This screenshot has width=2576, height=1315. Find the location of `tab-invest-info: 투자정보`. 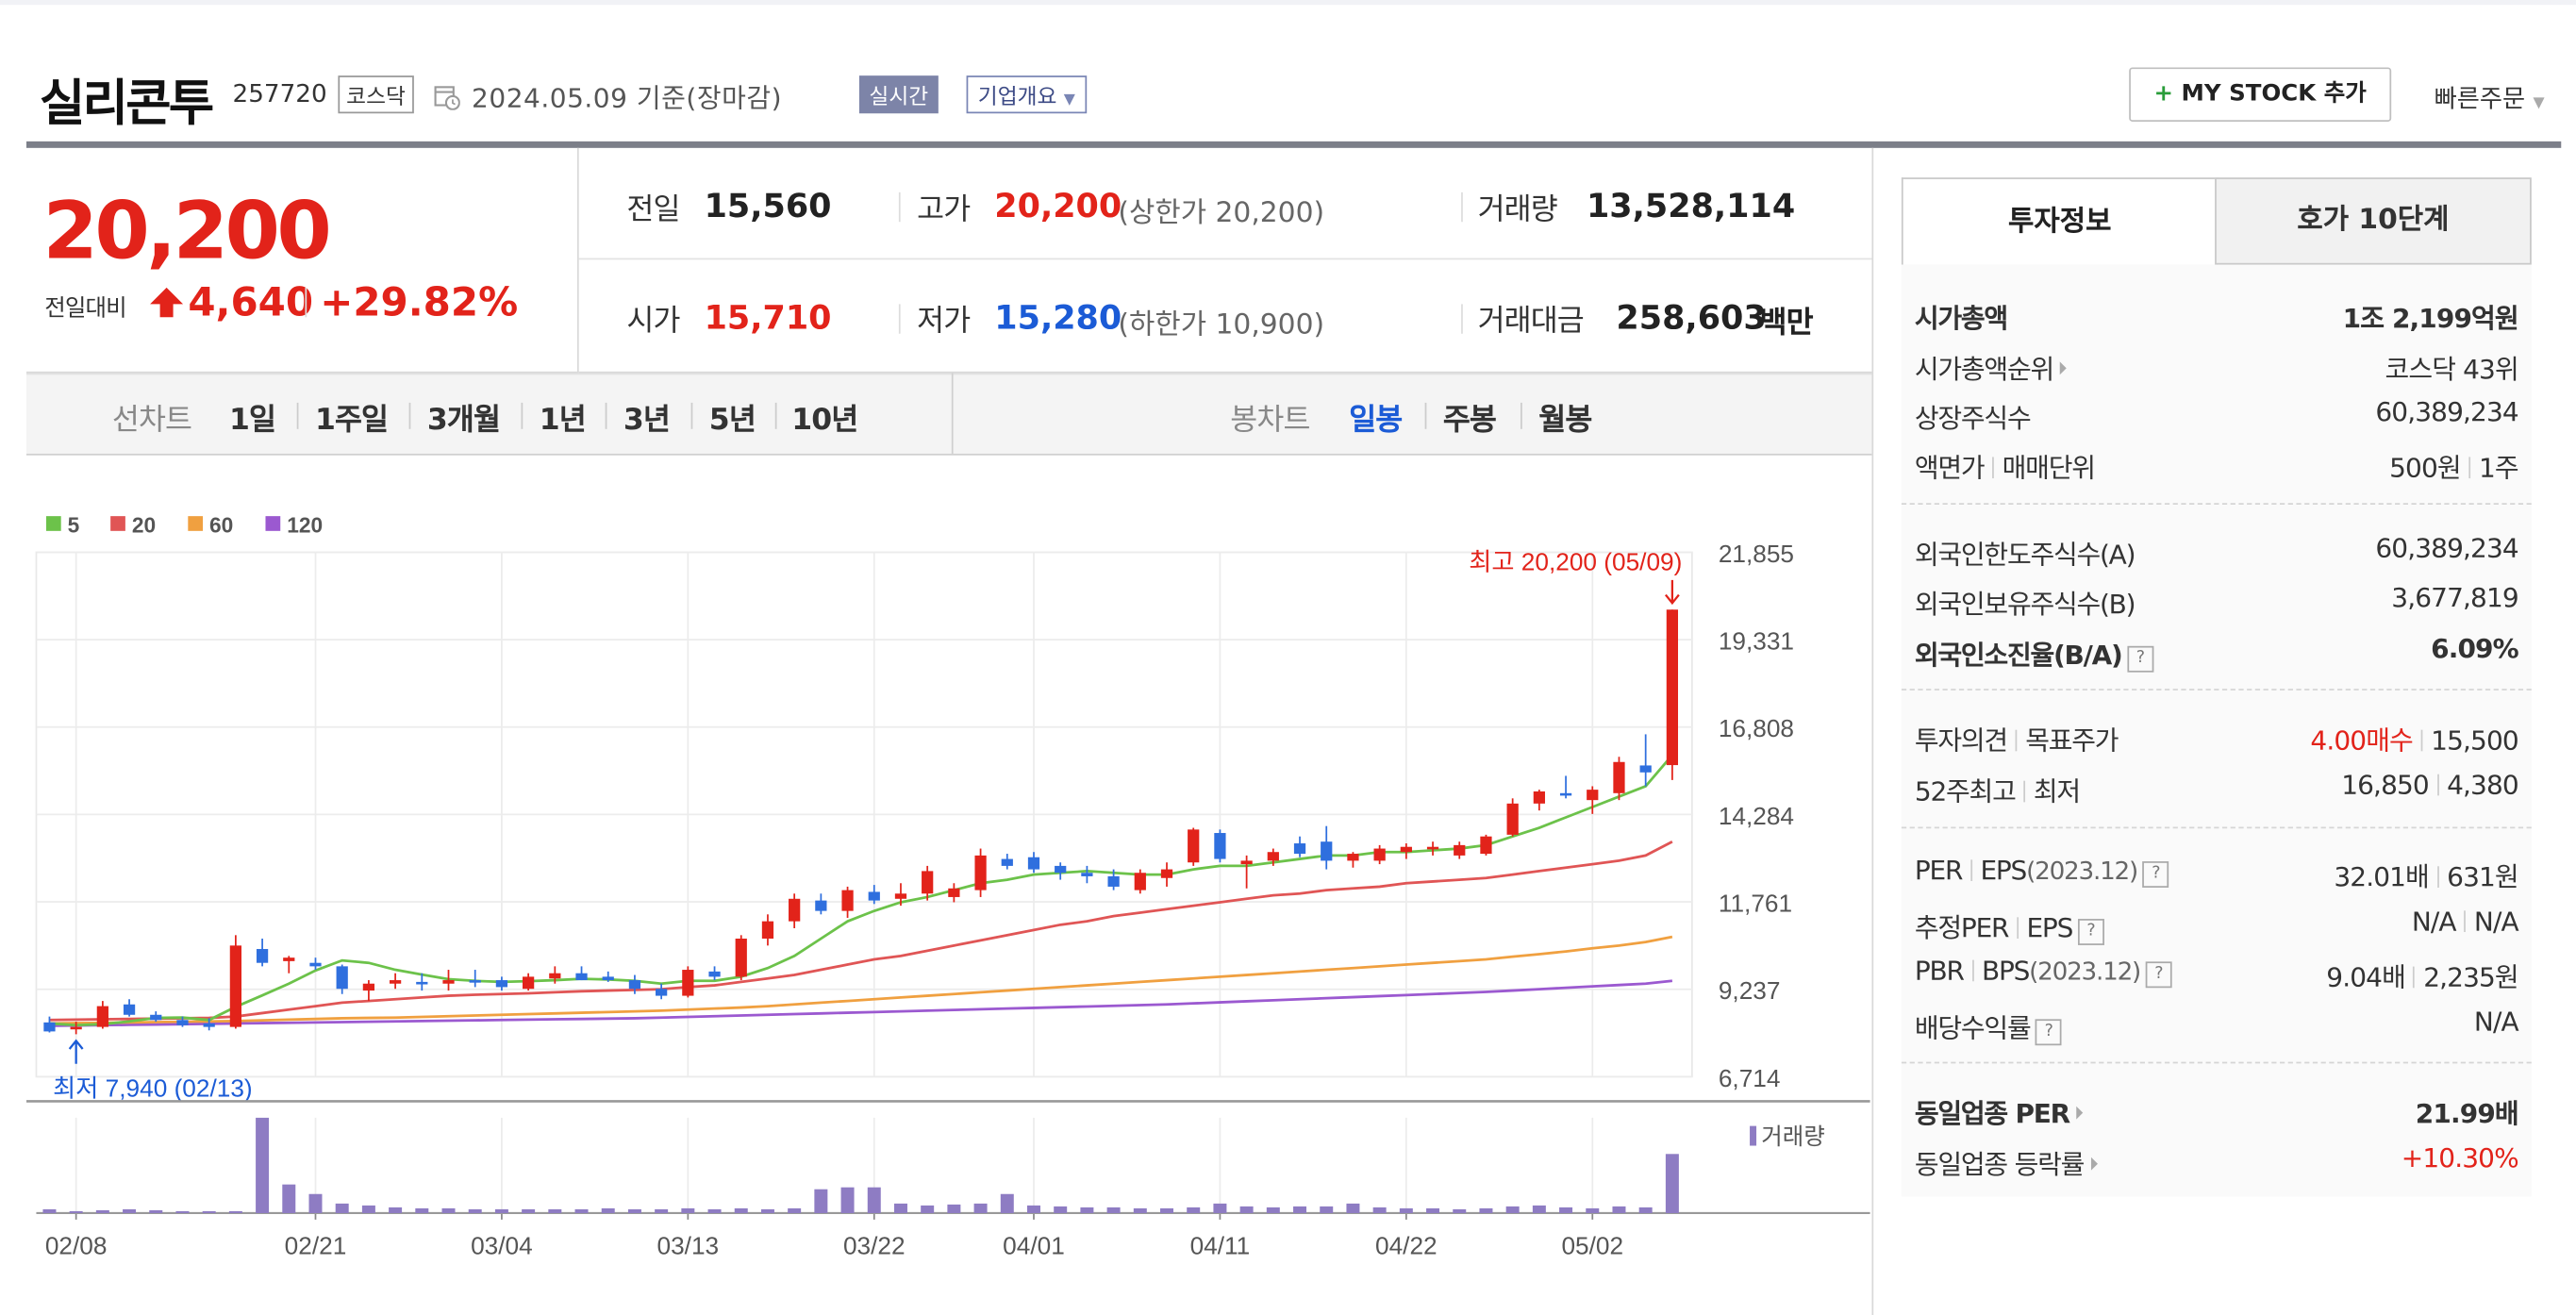

tab-invest-info: 투자정보 is located at coordinates (2060, 221).